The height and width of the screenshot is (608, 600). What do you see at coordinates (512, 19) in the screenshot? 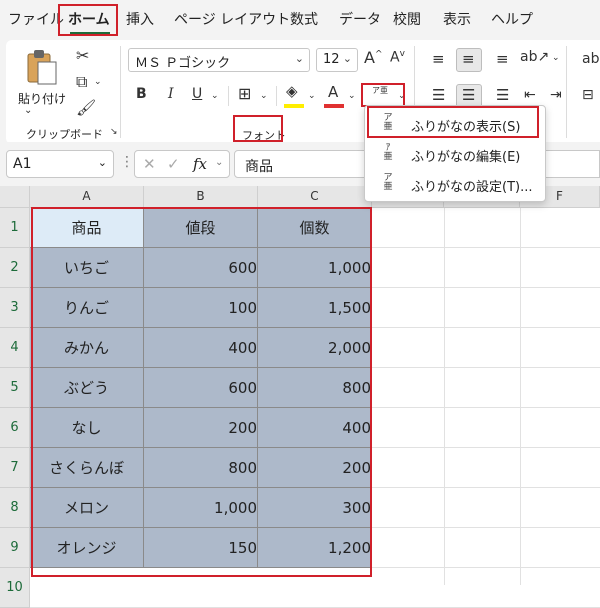
I see `tab-help: ヘルプ` at bounding box center [512, 19].